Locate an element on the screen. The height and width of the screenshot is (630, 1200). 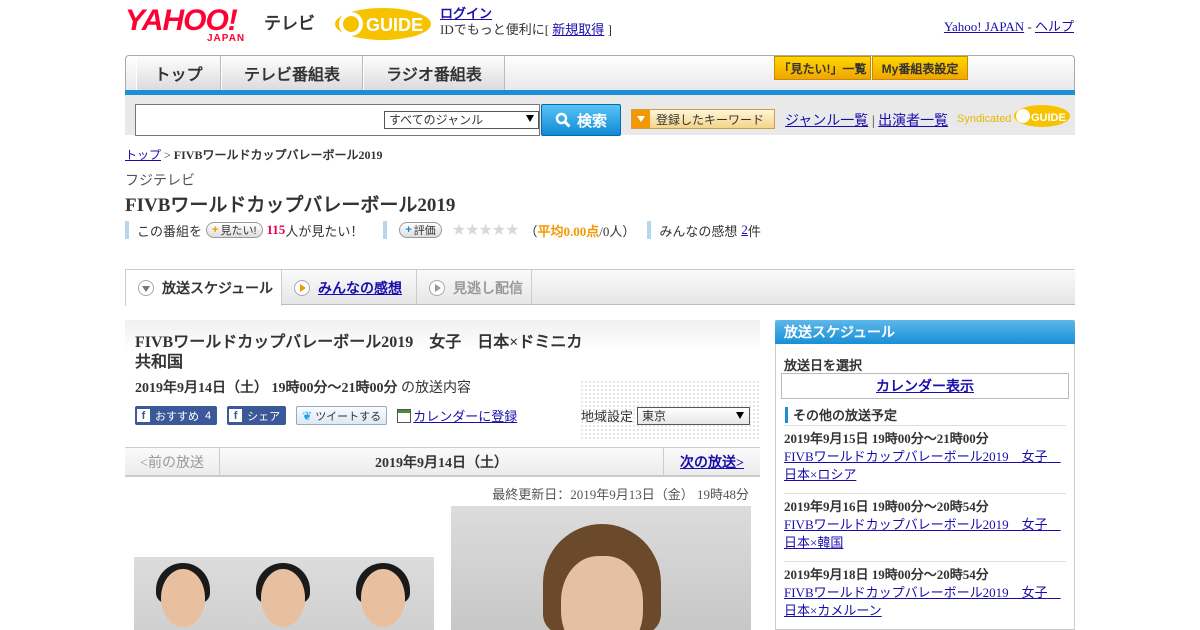
signup-link: 新規取得 is located at coordinates (578, 29).